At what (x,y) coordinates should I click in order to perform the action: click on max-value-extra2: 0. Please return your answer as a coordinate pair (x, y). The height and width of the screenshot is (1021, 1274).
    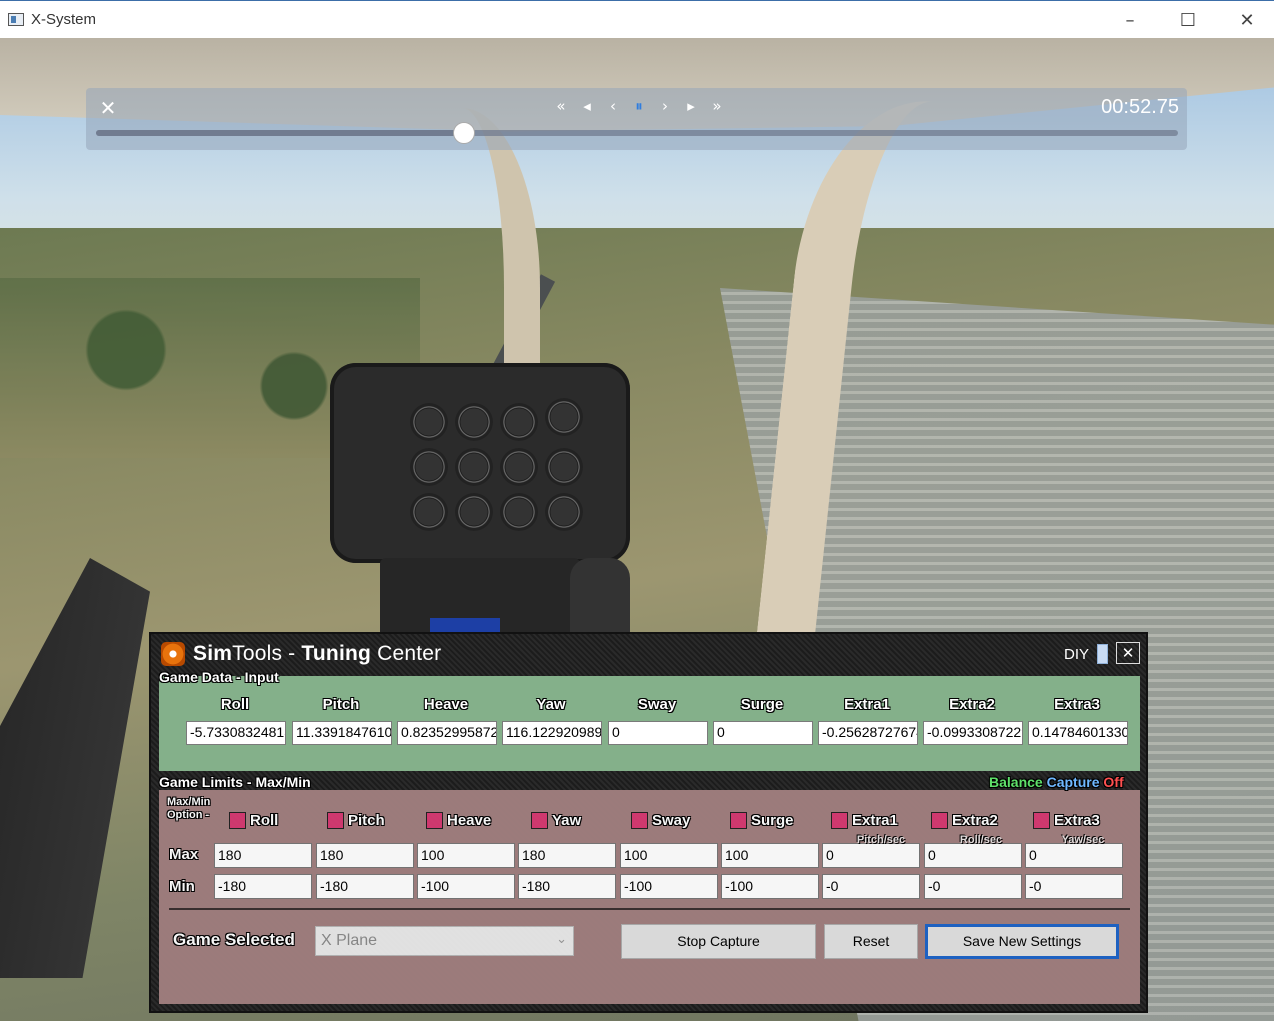
    Looking at the image, I should click on (973, 855).